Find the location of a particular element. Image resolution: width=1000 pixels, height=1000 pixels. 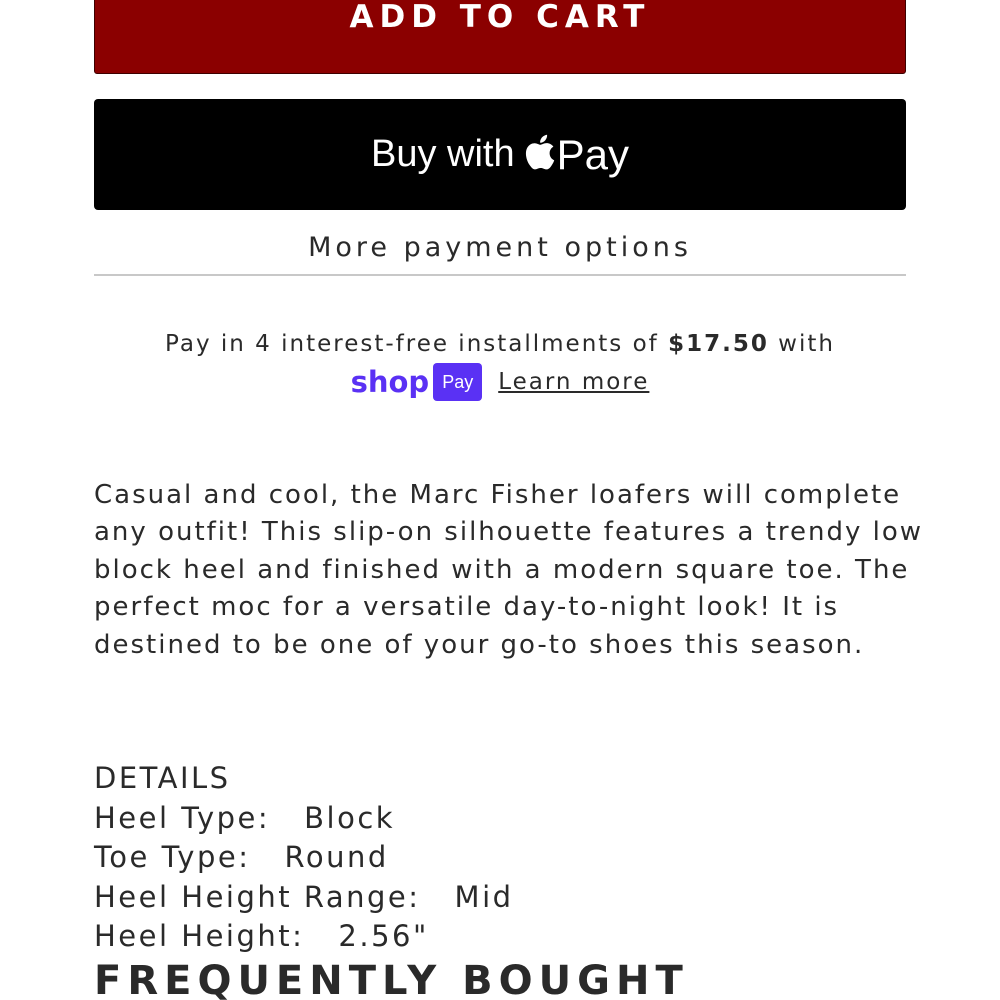

apple-pay-prefix: Buy with is located at coordinates (443, 154).